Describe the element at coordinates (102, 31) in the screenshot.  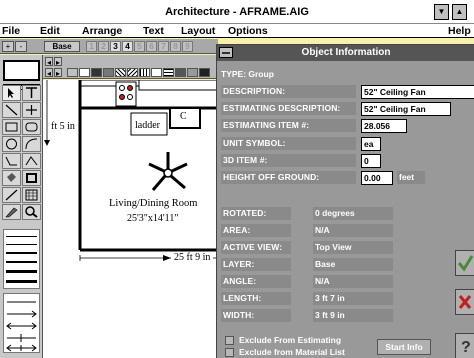
I see `menu-arrange: Arrange` at that location.